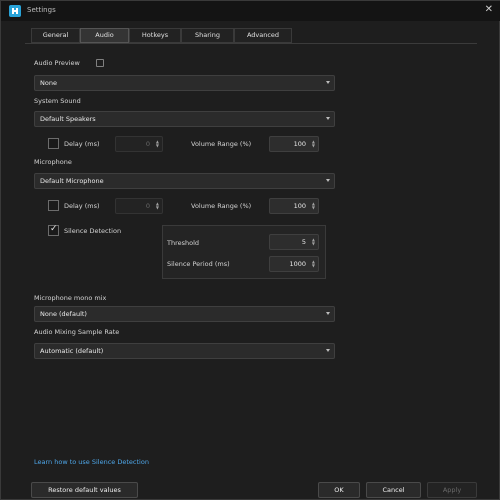 The image size is (500, 500). Describe the element at coordinates (198, 264) in the screenshot. I see `silence-period-label: Silence Period (ms)` at that location.